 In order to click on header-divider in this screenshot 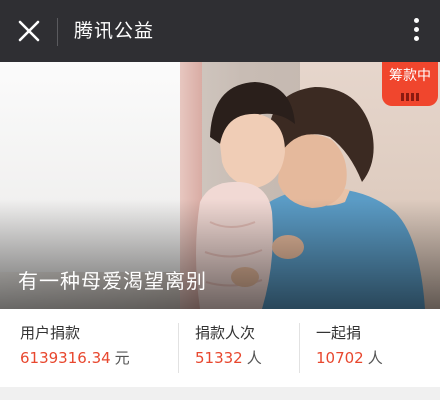, I will do `click(57, 32)`.